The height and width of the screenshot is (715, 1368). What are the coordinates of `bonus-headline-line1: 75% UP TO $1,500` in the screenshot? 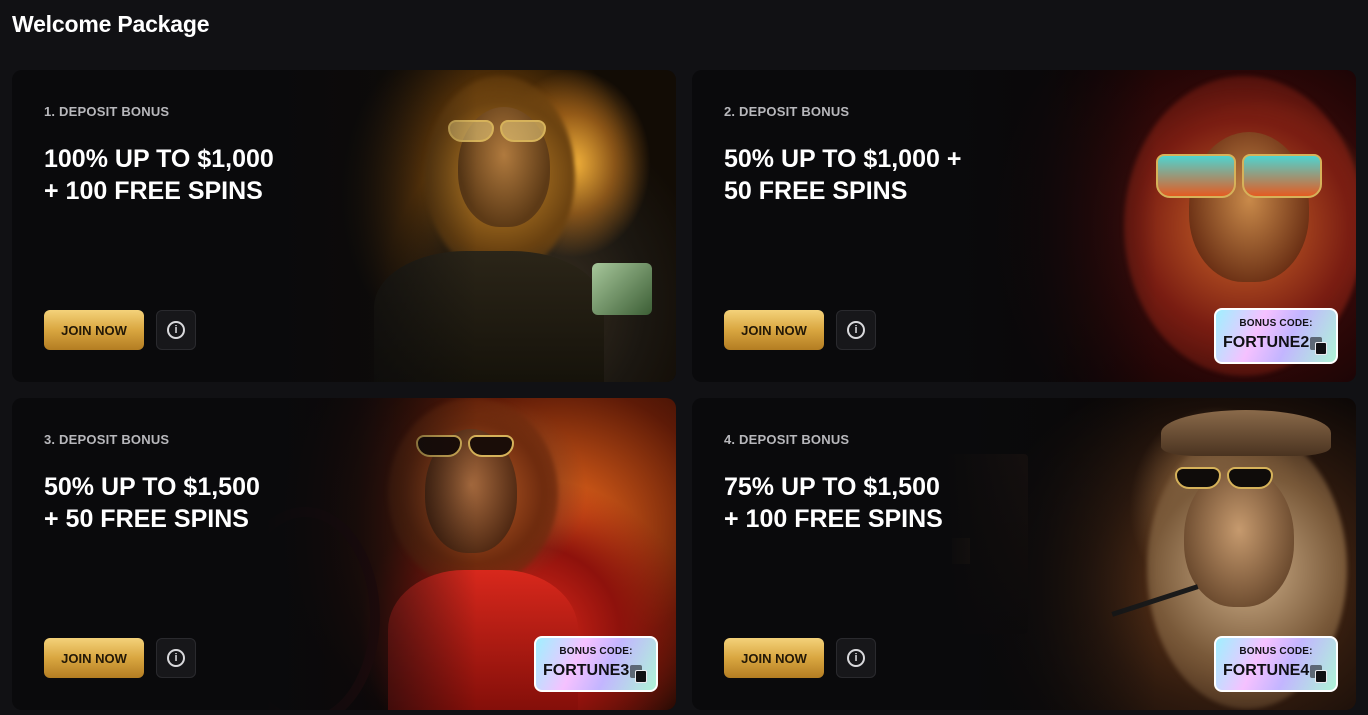 It's located at (832, 487).